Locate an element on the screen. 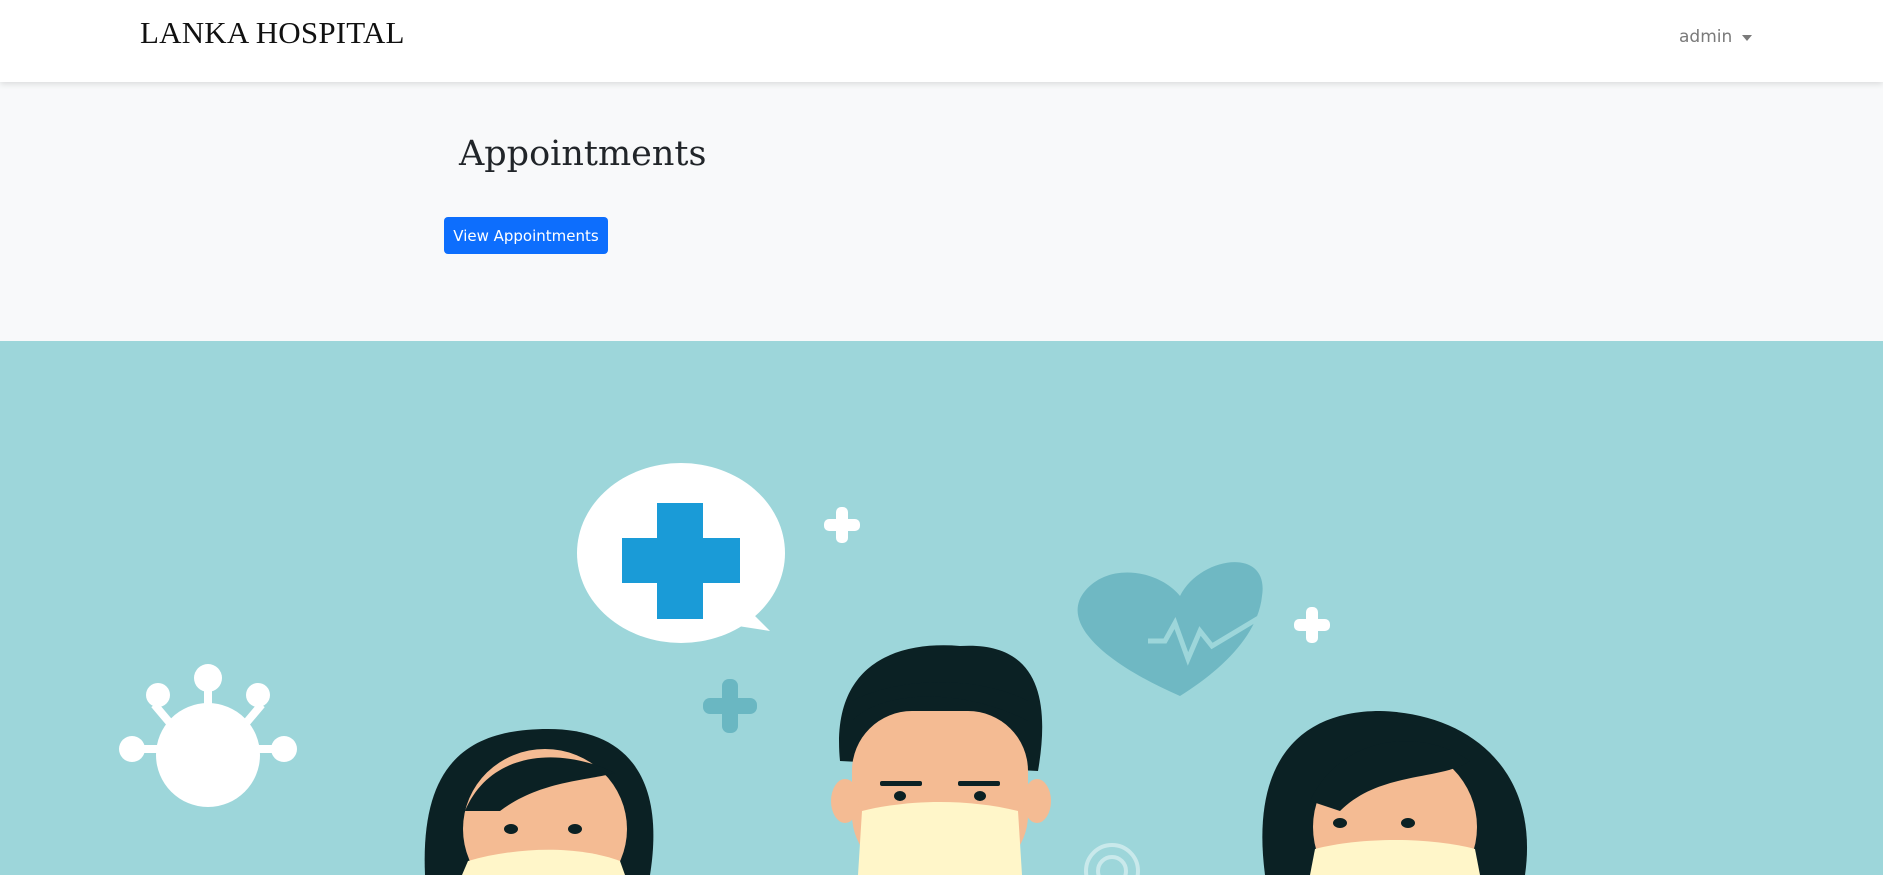 This screenshot has width=1883, height=875. decorative-circle is located at coordinates (1112, 859).